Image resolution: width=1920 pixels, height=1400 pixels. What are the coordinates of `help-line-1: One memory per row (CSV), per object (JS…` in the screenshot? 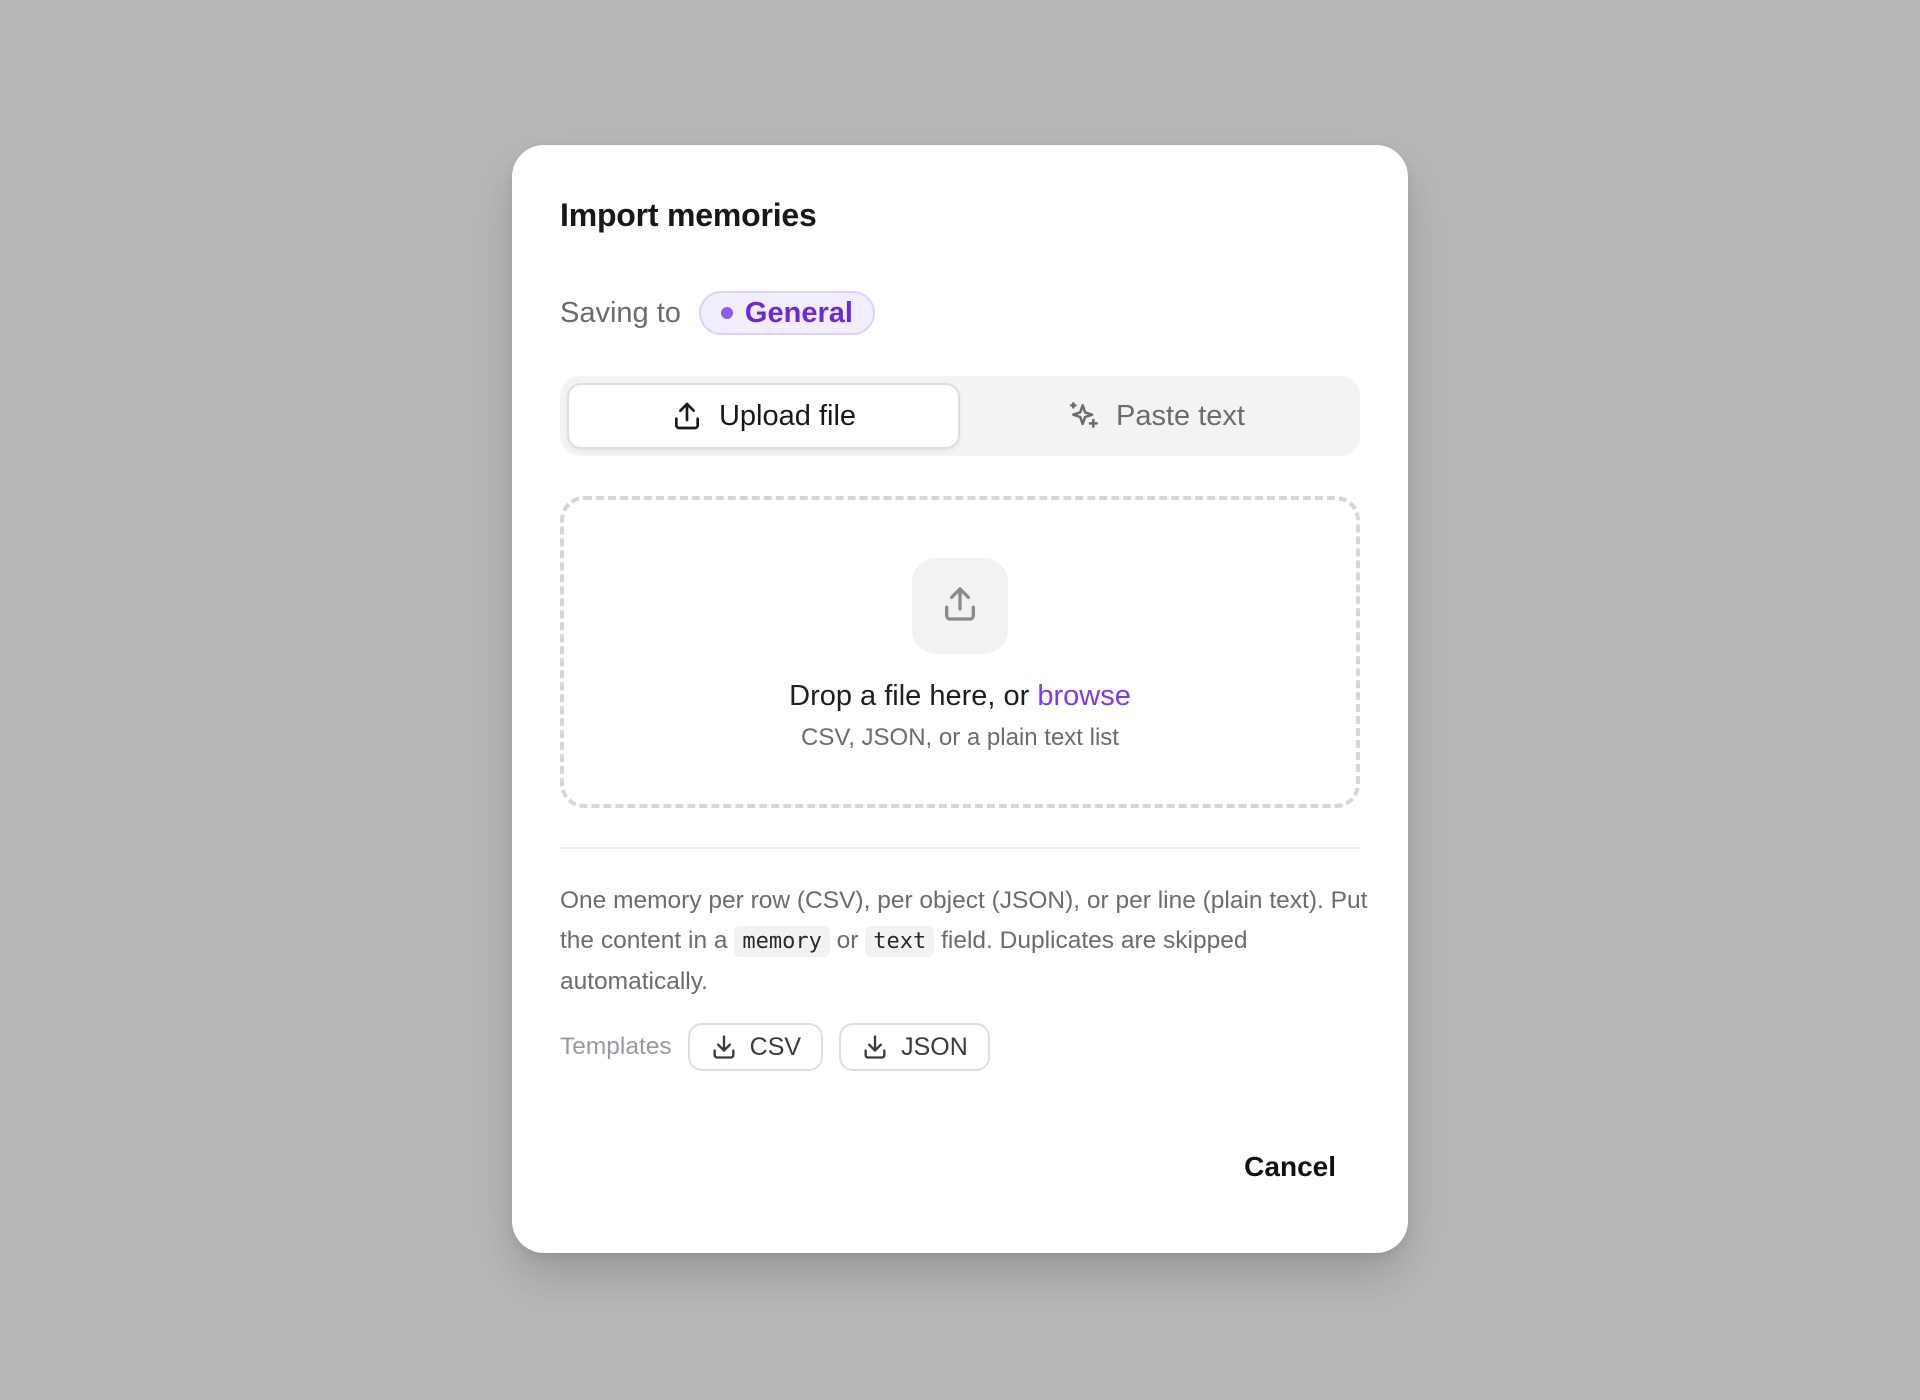 It's located at (942, 900).